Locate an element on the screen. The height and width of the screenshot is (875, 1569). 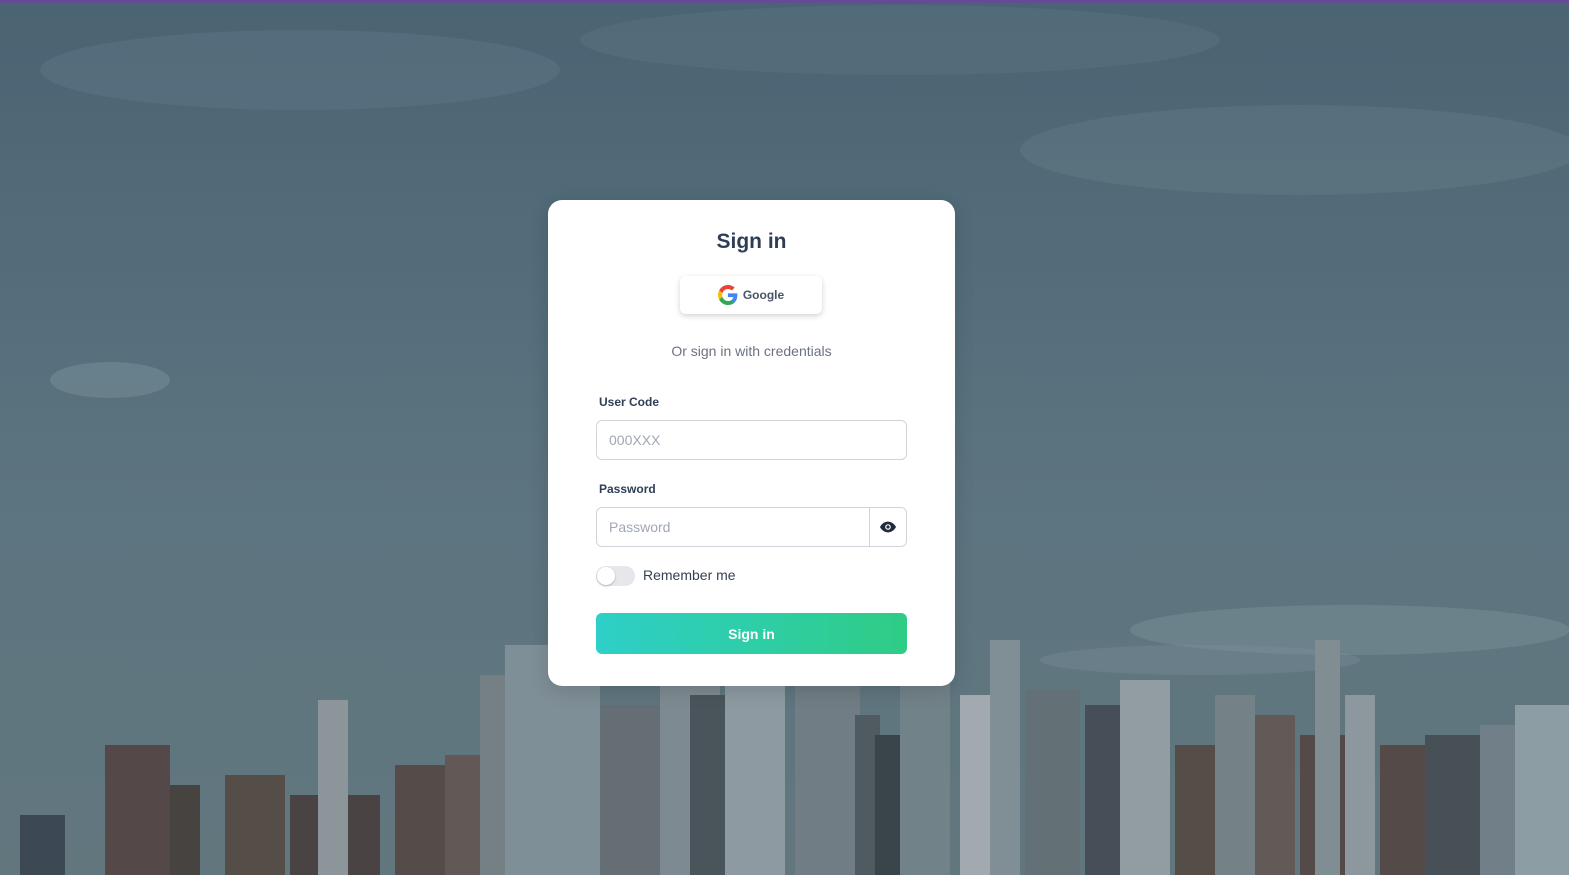
eye-icon is located at coordinates (888, 527).